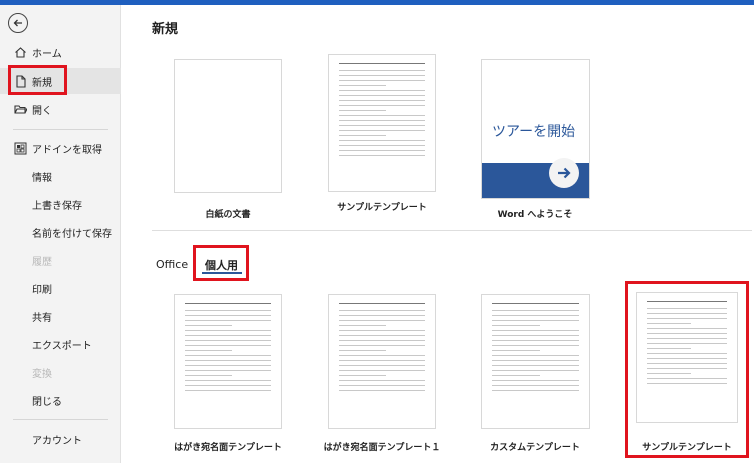  Describe the element at coordinates (37, 80) in the screenshot. I see `highlight-box-new` at that location.